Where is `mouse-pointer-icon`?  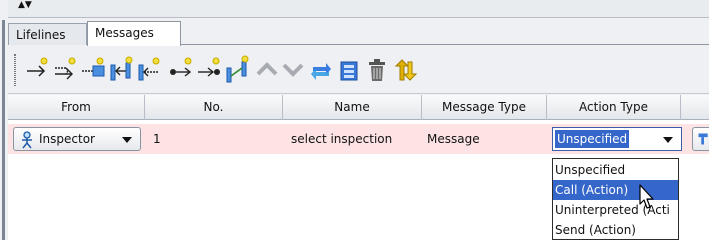
mouse-pointer-icon is located at coordinates (646, 196).